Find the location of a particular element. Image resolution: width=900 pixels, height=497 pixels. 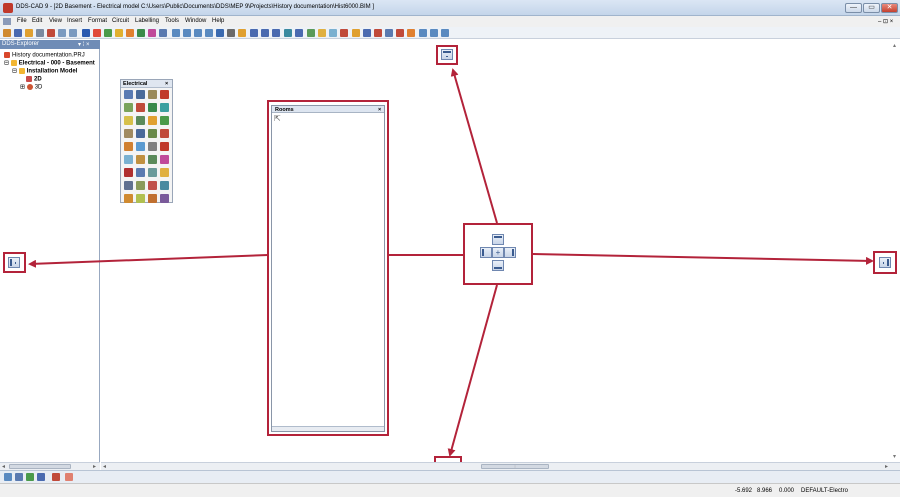

electrical-palette-title: Electrical is located at coordinates (135, 84).